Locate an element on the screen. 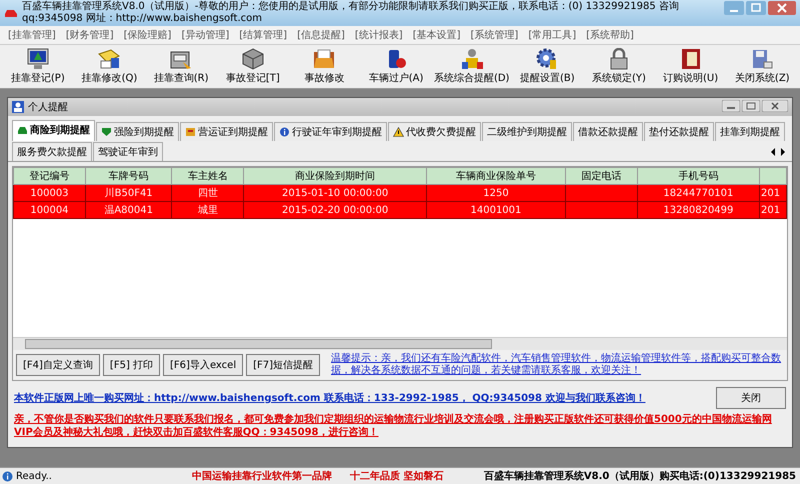  tab: 商险到期提醒 is located at coordinates (53, 130).